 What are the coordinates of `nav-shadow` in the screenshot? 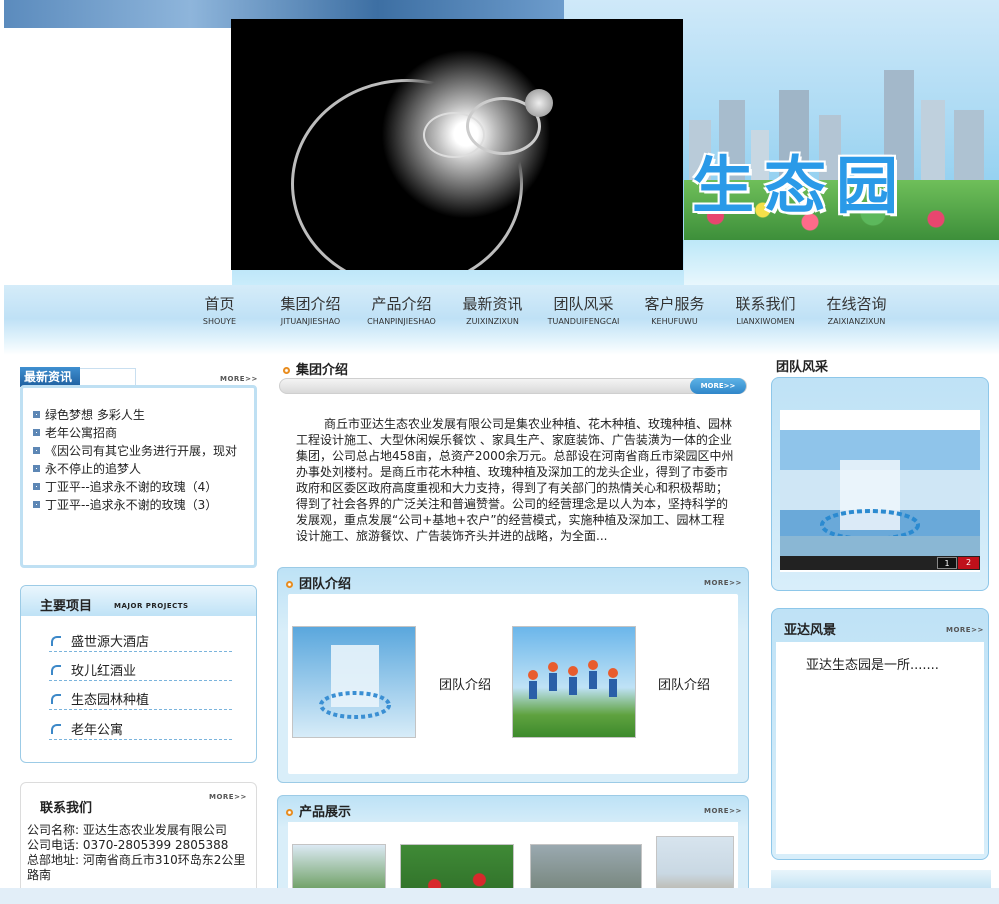 It's located at (501, 348).